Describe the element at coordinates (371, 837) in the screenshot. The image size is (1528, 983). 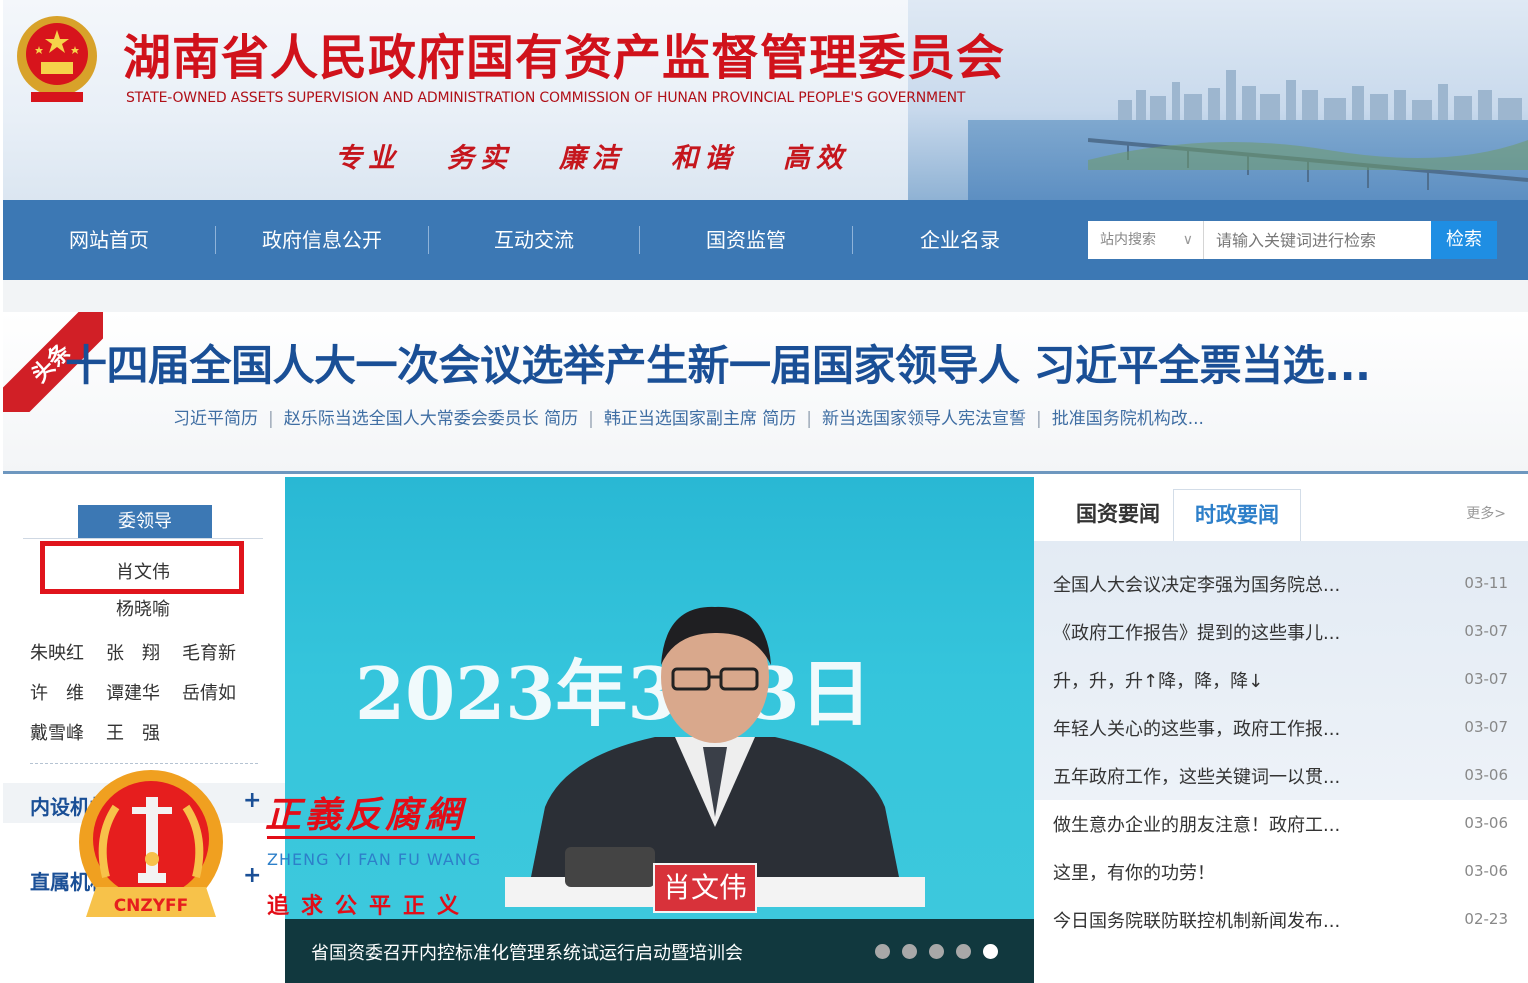
I see `watermark-underline` at that location.